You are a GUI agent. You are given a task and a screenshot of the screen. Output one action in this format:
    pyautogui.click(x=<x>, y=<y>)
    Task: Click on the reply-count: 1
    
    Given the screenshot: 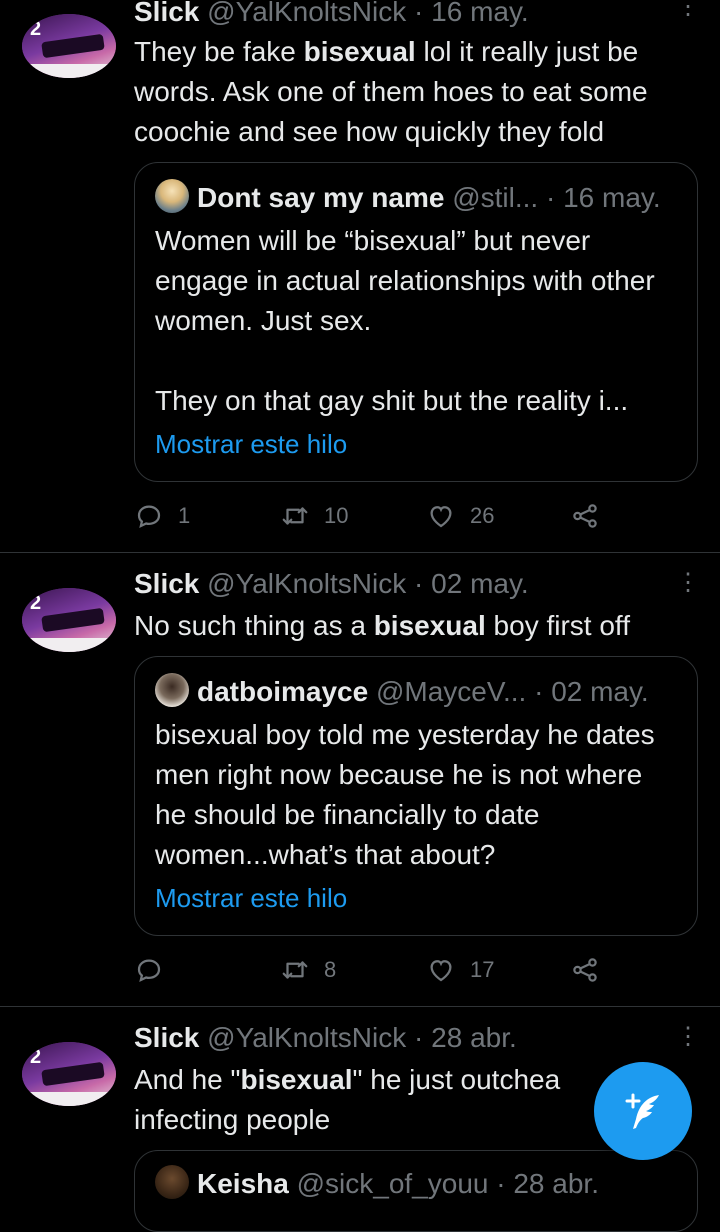 What is the action you would take?
    pyautogui.click(x=184, y=515)
    